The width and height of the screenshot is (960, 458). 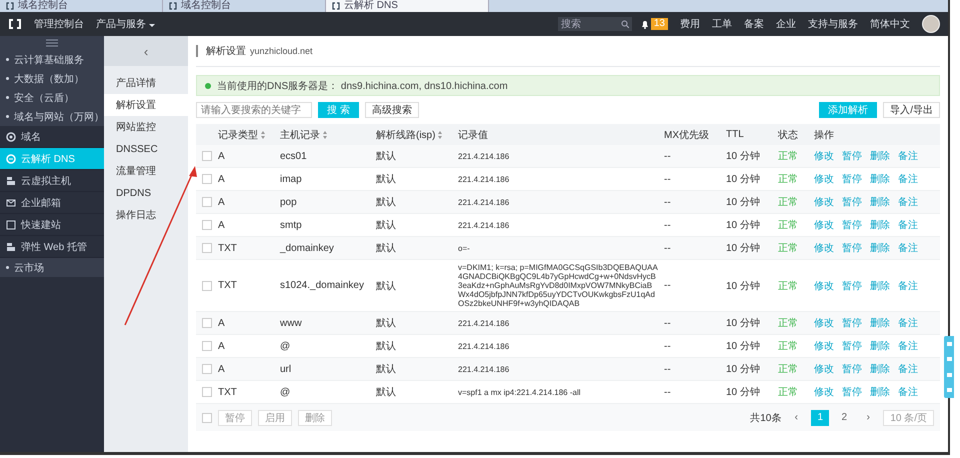 What do you see at coordinates (52, 97) in the screenshot?
I see `sidebar-group: 安全（云盾）` at bounding box center [52, 97].